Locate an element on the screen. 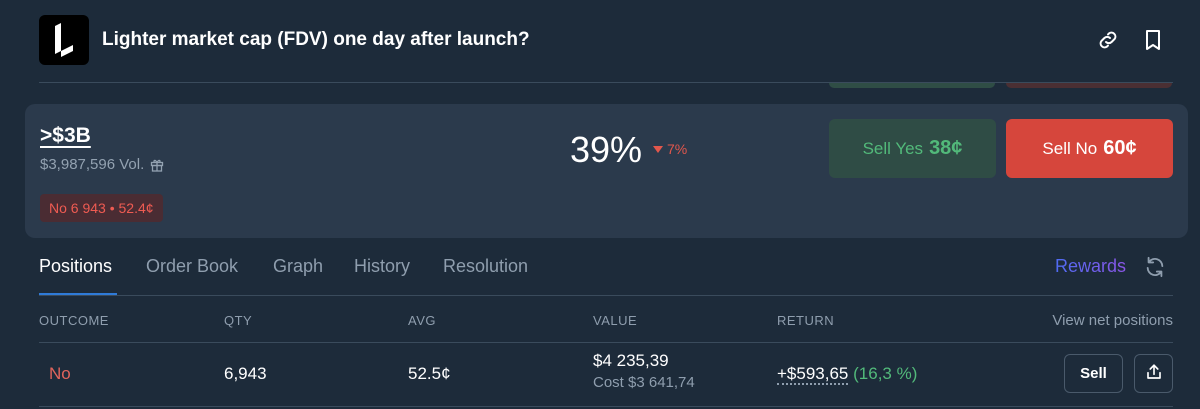  sell-no-button: Sell No 60¢ is located at coordinates (1089, 148).